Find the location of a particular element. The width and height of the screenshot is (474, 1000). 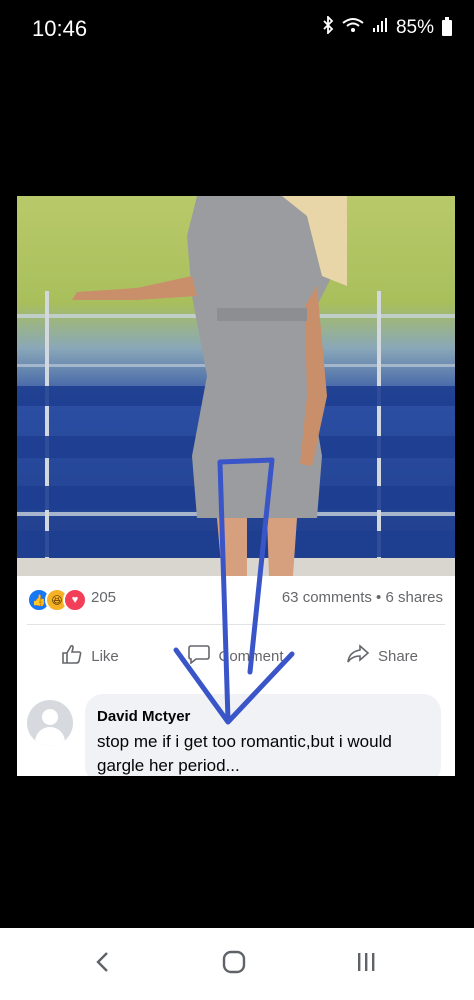

wifi-icon is located at coordinates (353, 28).